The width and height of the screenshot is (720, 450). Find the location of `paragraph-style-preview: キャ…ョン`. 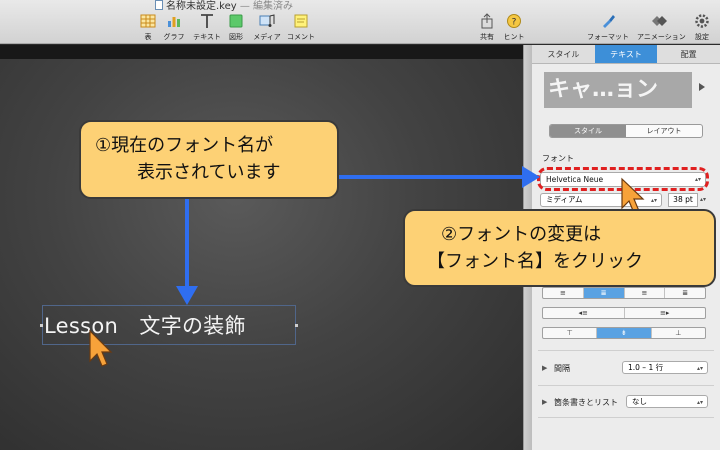

paragraph-style-preview: キャ…ョン is located at coordinates (618, 90).